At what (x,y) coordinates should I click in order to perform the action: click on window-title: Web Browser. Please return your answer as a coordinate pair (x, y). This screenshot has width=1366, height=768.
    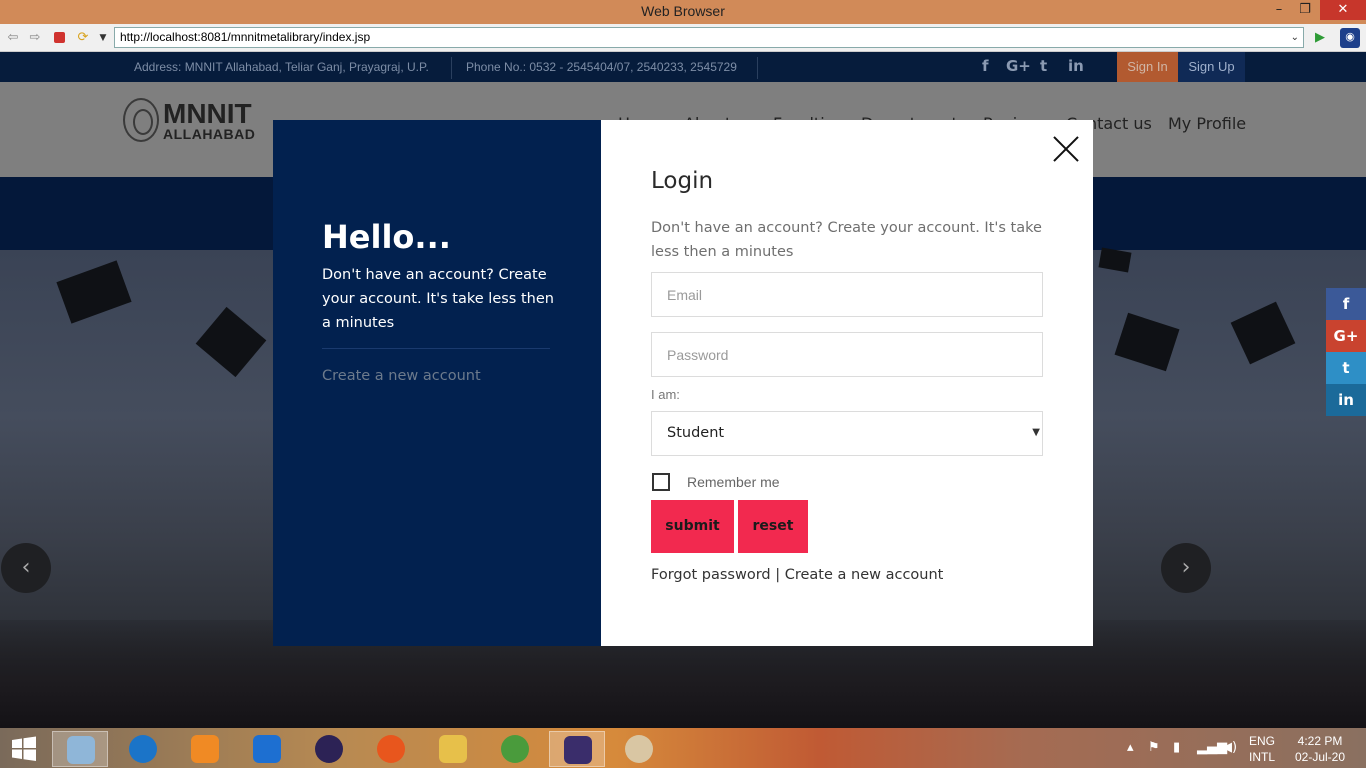
    Looking at the image, I should click on (683, 11).